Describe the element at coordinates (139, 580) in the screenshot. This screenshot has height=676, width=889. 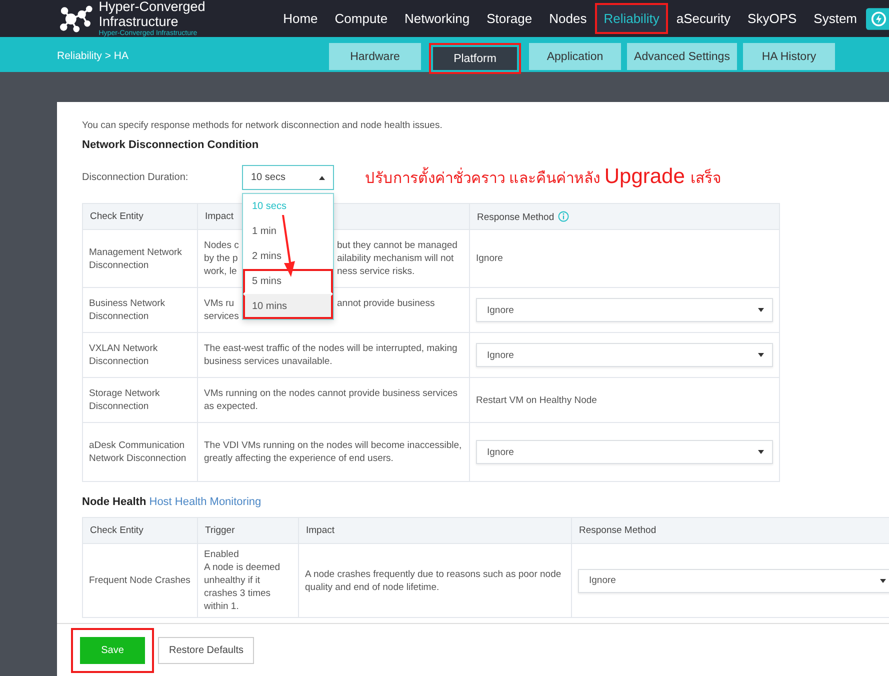
I see `table-cell: Frequent Node Crashes` at that location.